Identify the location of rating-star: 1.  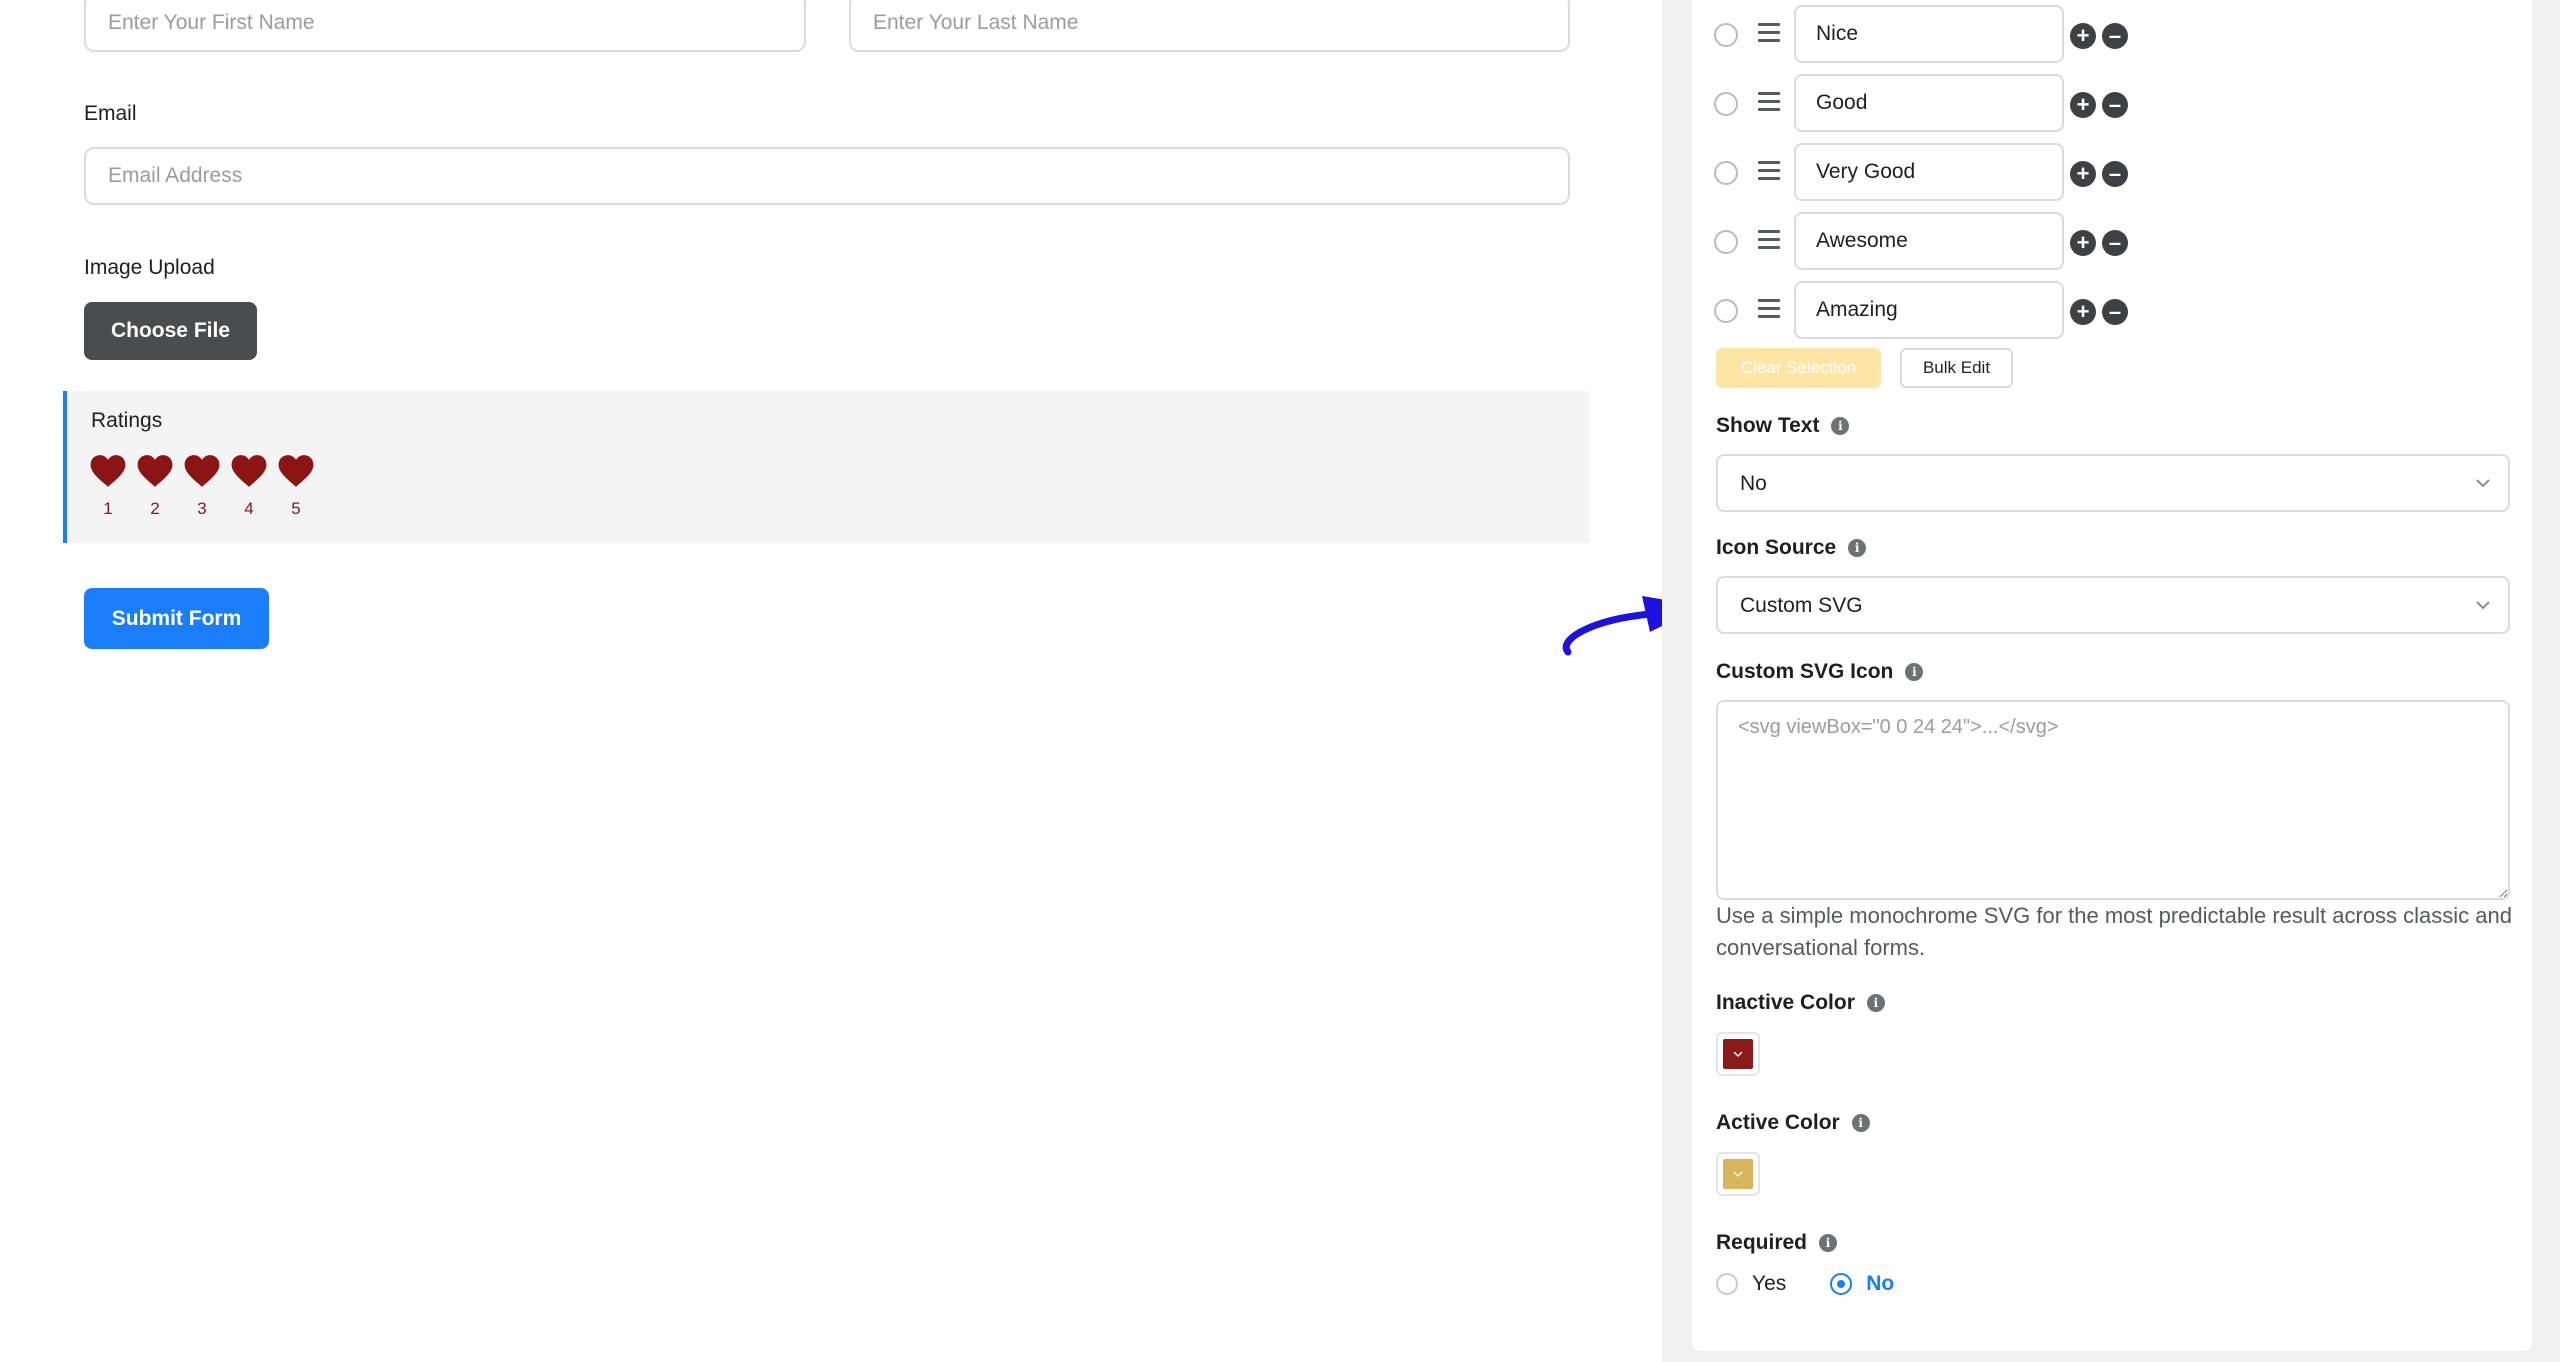
(108, 486).